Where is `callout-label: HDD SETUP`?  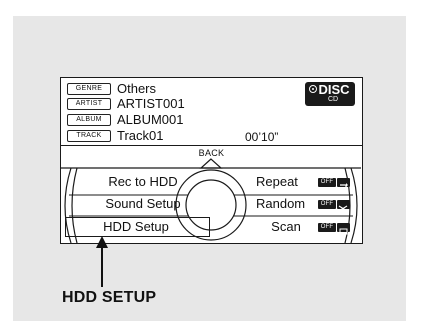 callout-label: HDD SETUP is located at coordinates (109, 297).